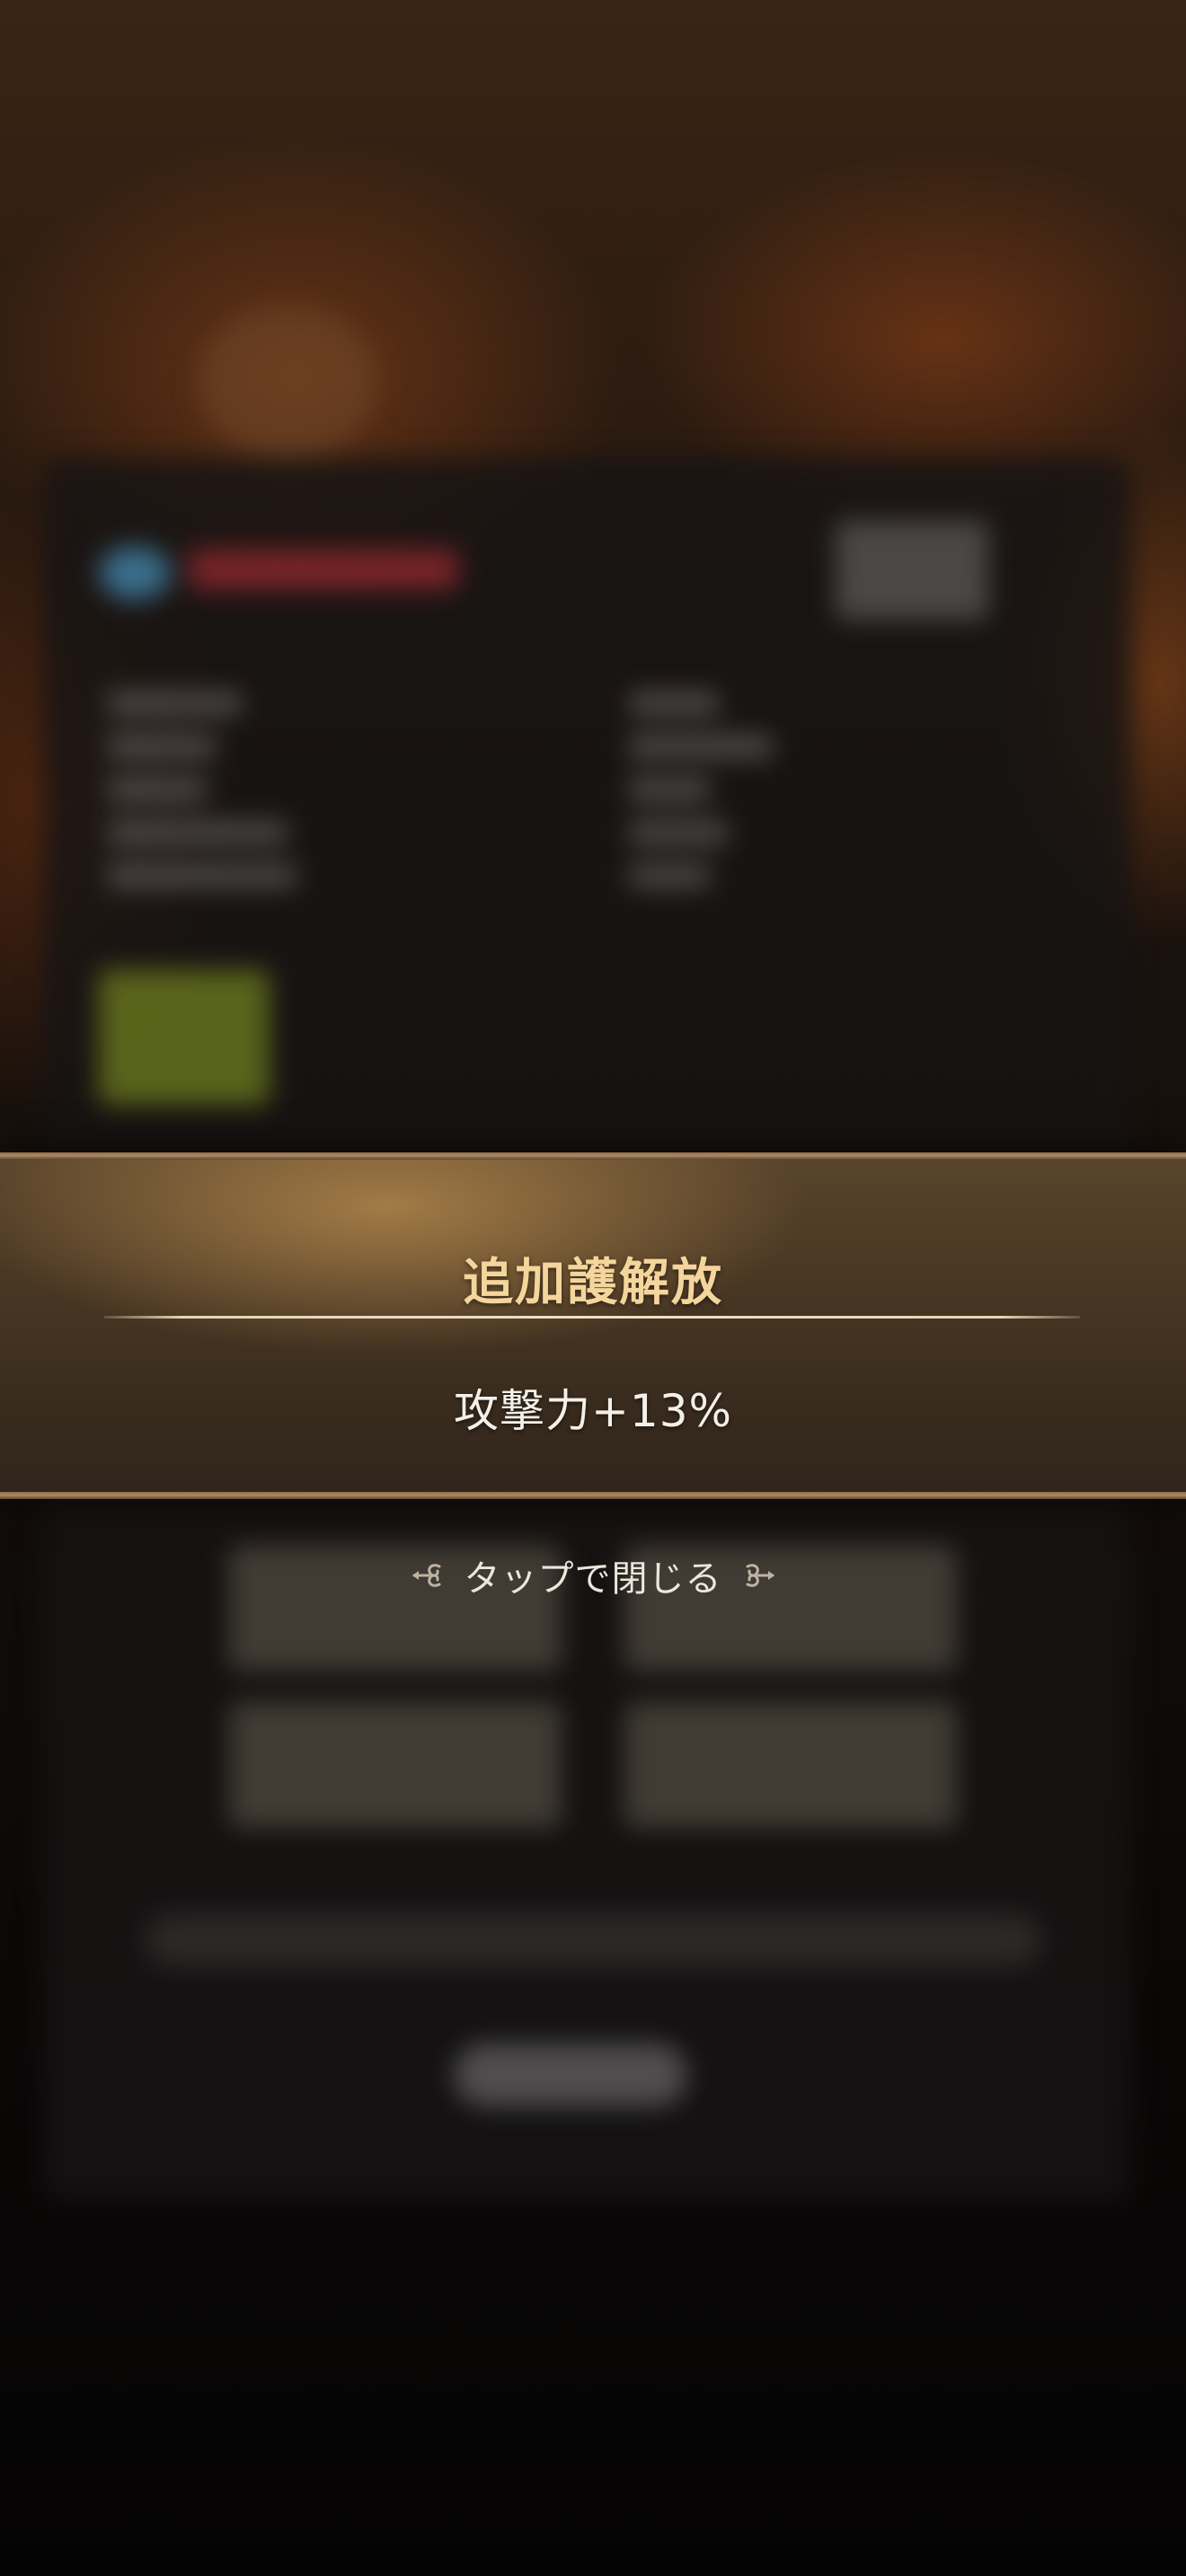 The height and width of the screenshot is (2576, 1186). Describe the element at coordinates (332, 835) in the screenshot. I see `background-left-column` at that location.